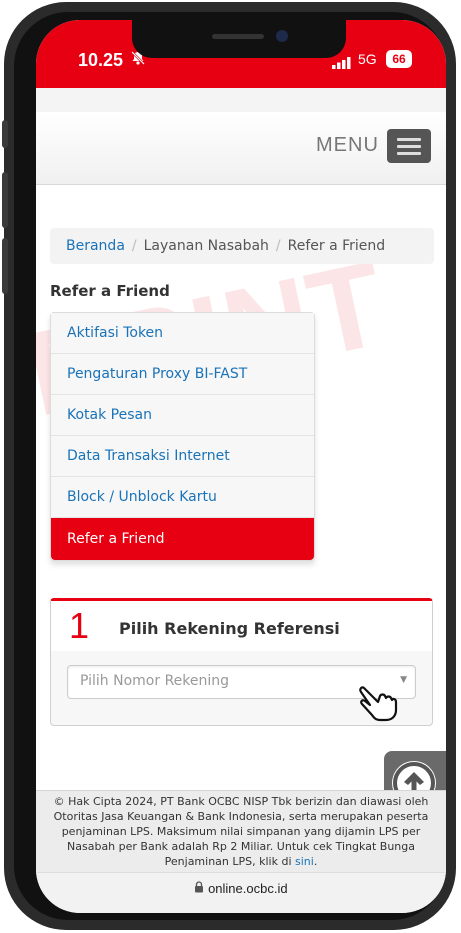 This screenshot has height=933, width=461. What do you see at coordinates (182, 497) in the screenshot?
I see `side-menu-item-block-kartu: Block / Unblock Kartu` at bounding box center [182, 497].